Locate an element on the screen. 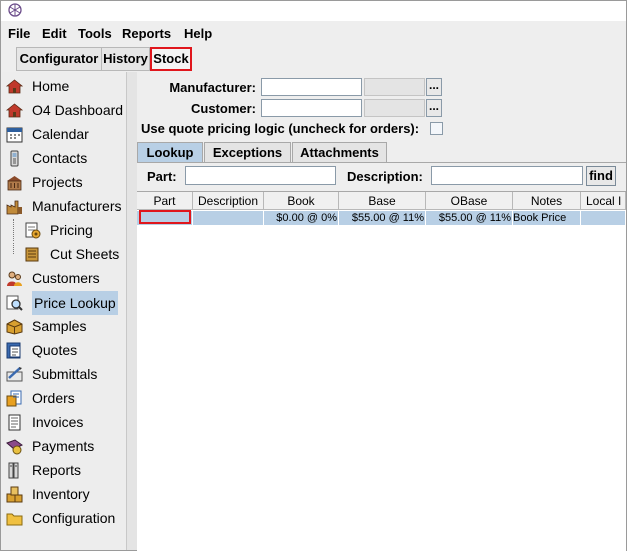 The image size is (627, 552). sidebar-item-label: Customers is located at coordinates (66, 278).